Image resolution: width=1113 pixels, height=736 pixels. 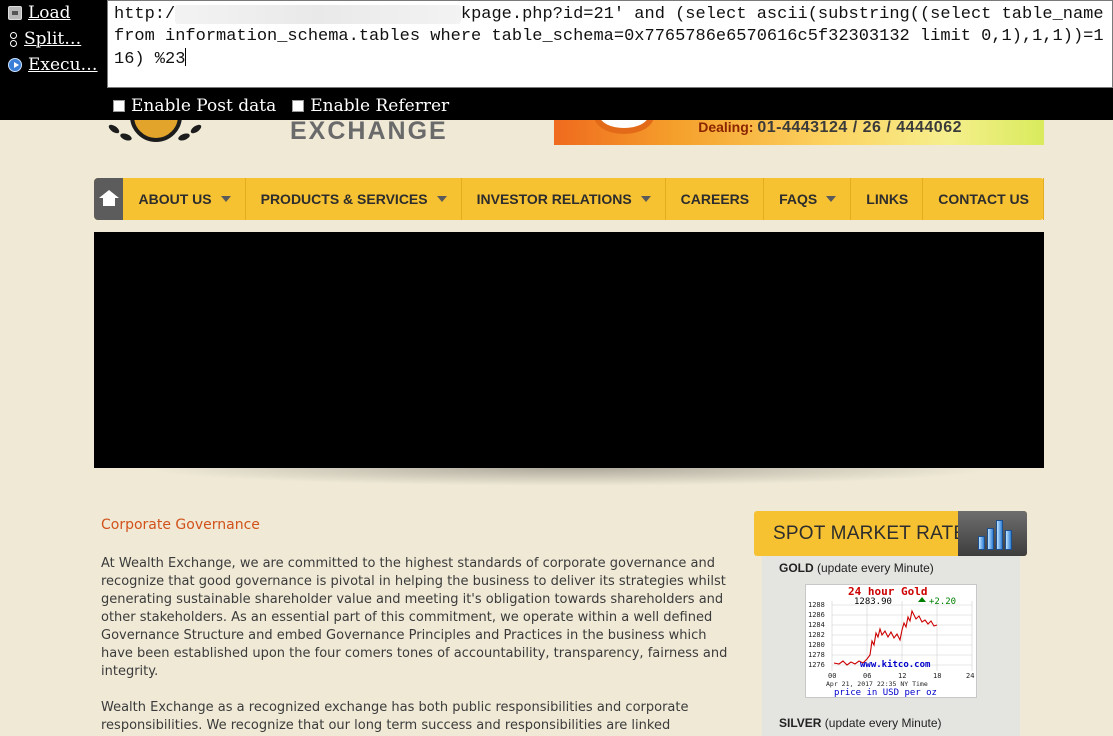 What do you see at coordinates (876, 533) in the screenshot?
I see `spot-rates-title: SPOT MARKET RATES` at bounding box center [876, 533].